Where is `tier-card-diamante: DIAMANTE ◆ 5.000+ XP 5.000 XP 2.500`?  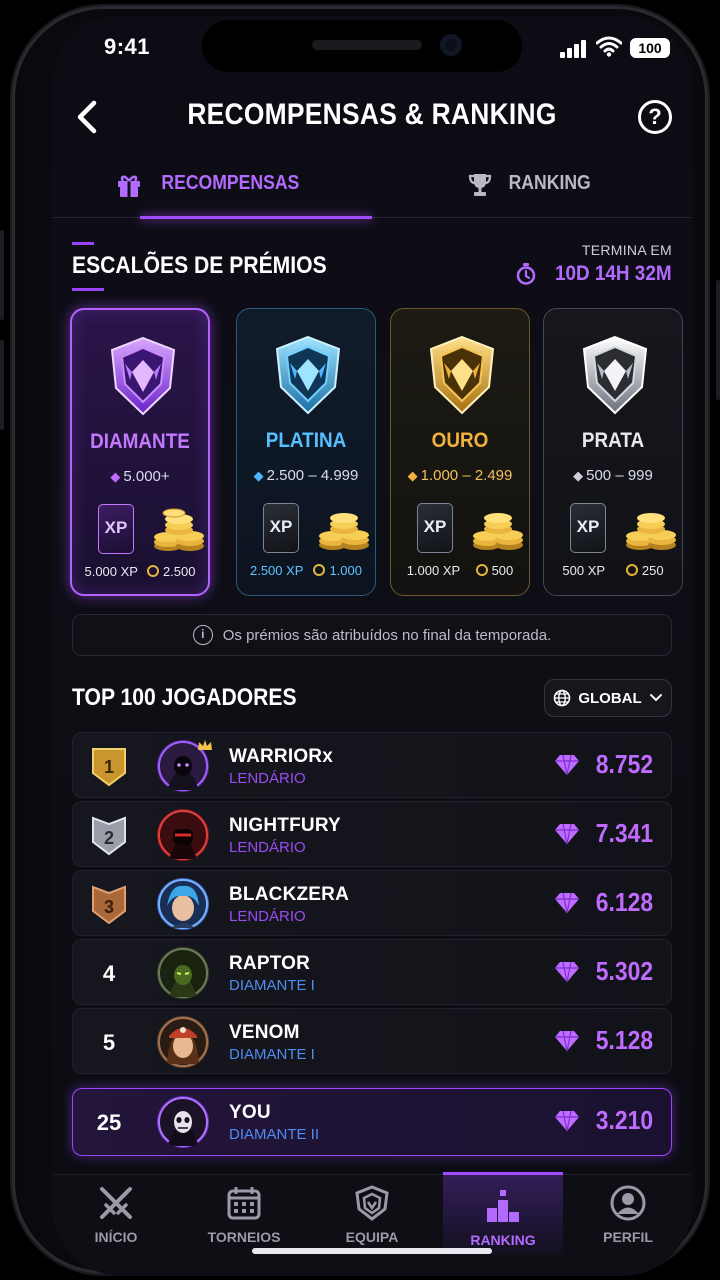 tier-card-diamante: DIAMANTE ◆ 5.000+ XP 5.000 XP 2.500 is located at coordinates (140, 452).